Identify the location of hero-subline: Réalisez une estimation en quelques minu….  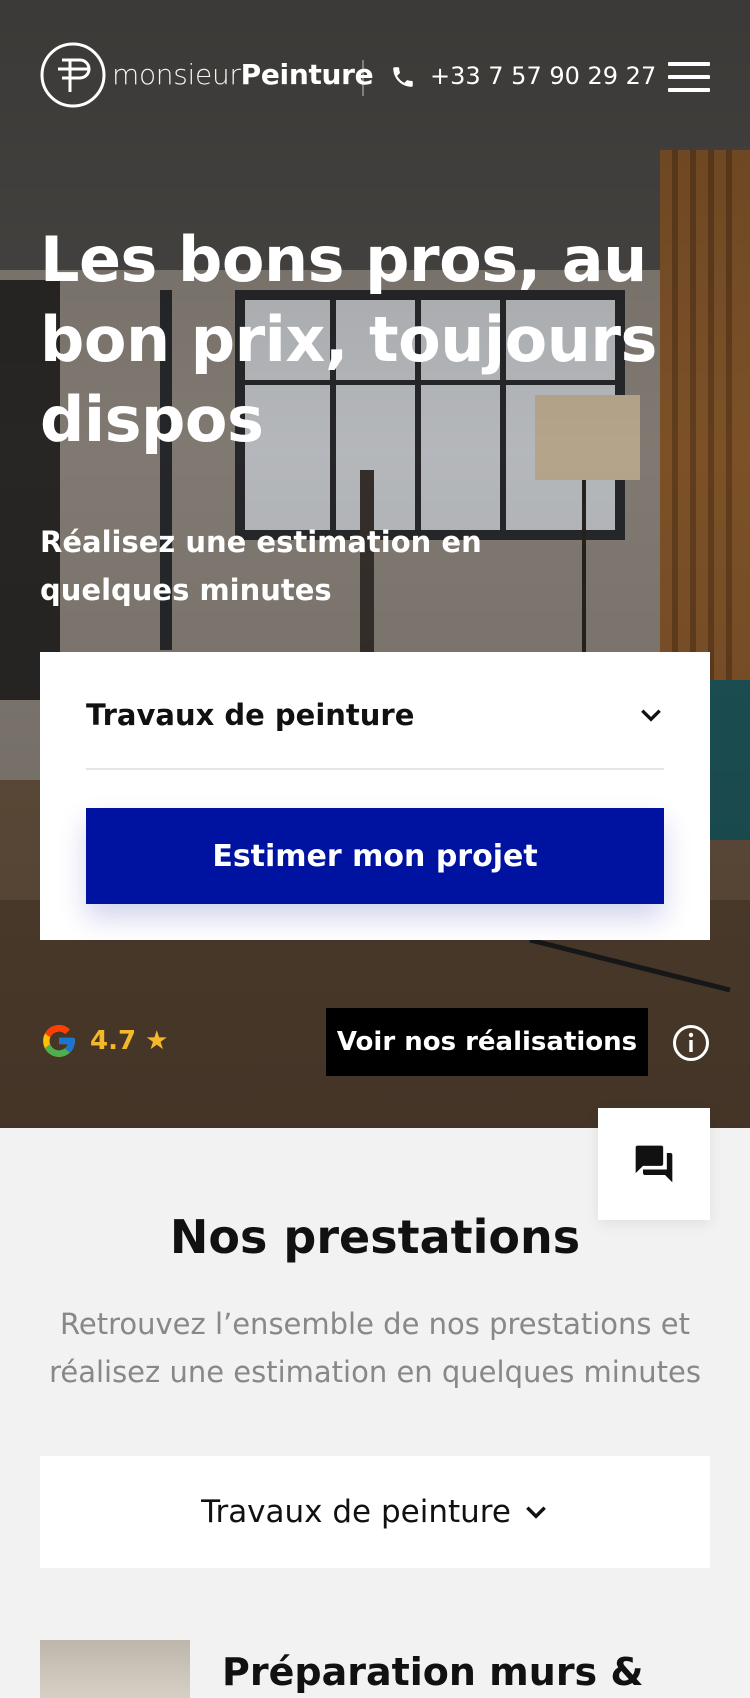
(261, 566).